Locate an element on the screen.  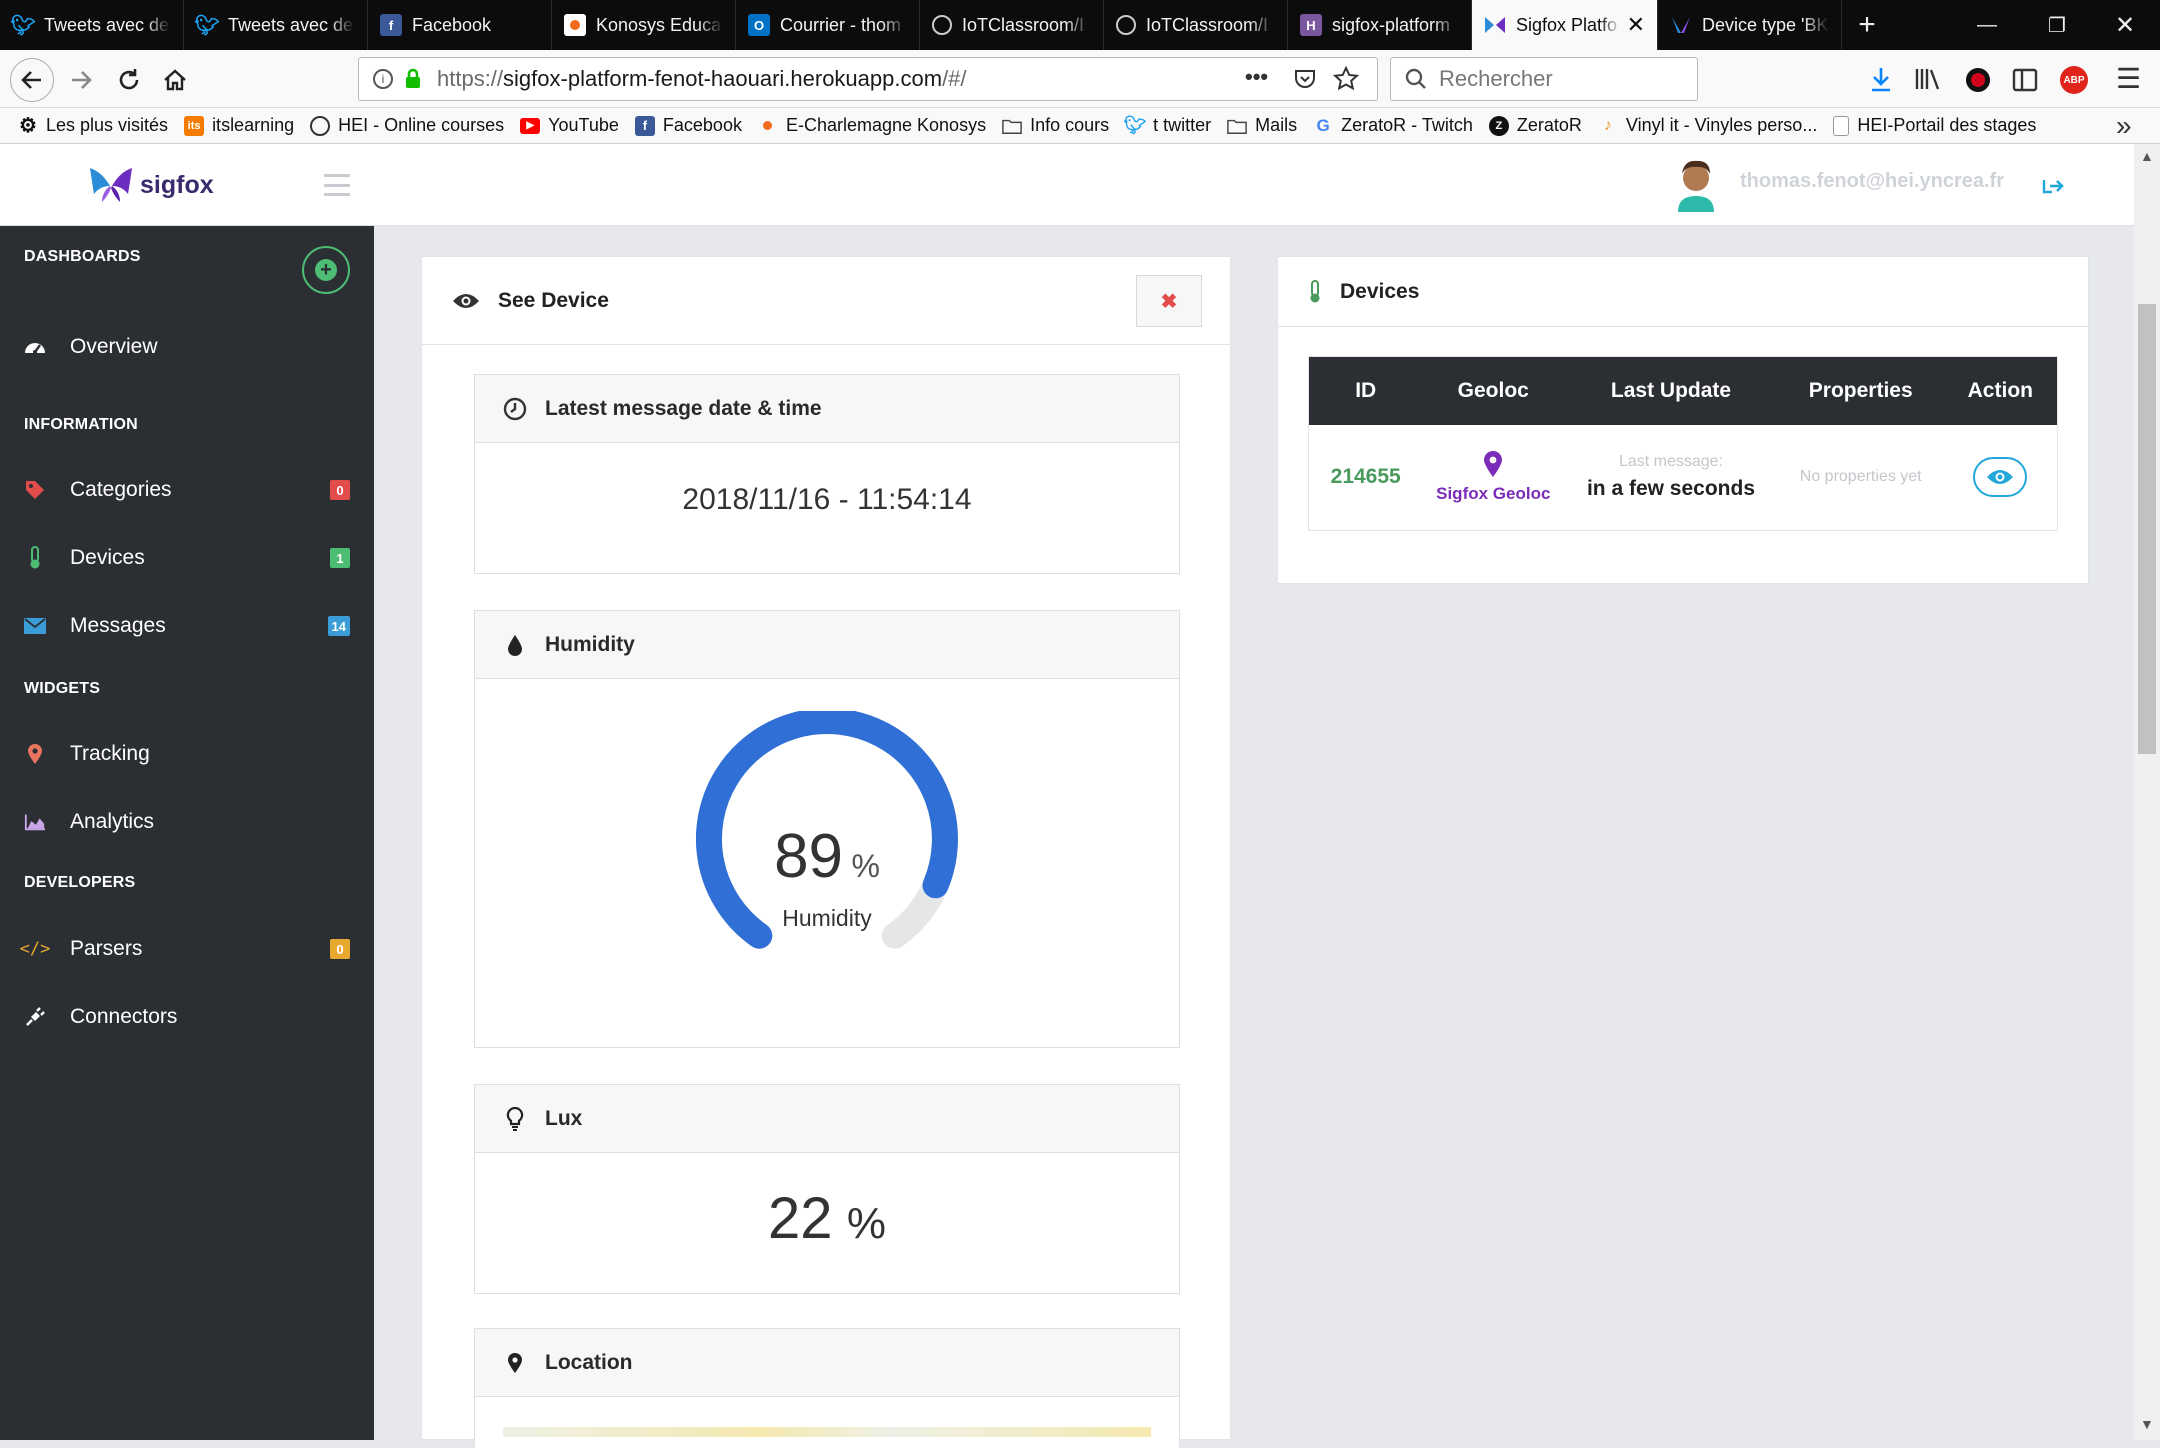
scroll-down-arrow-icon: ▼ is located at coordinates (2147, 1424).